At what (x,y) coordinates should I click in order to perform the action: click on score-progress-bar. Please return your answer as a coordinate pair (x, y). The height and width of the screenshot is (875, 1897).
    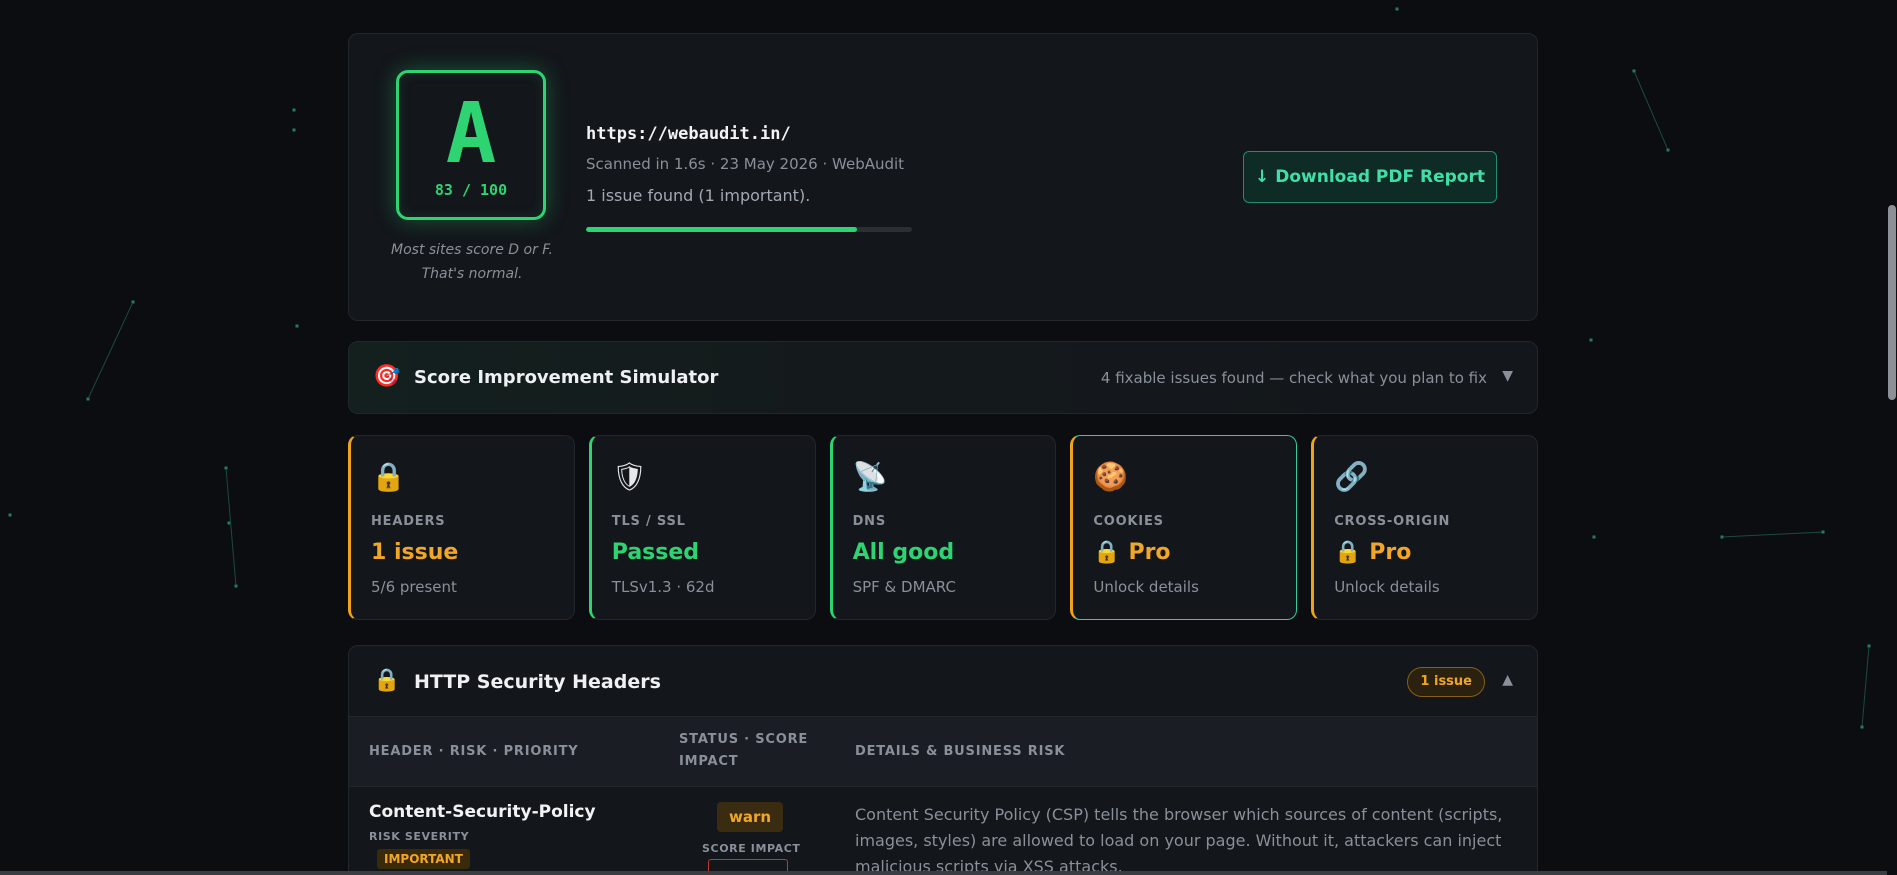
    Looking at the image, I should click on (749, 229).